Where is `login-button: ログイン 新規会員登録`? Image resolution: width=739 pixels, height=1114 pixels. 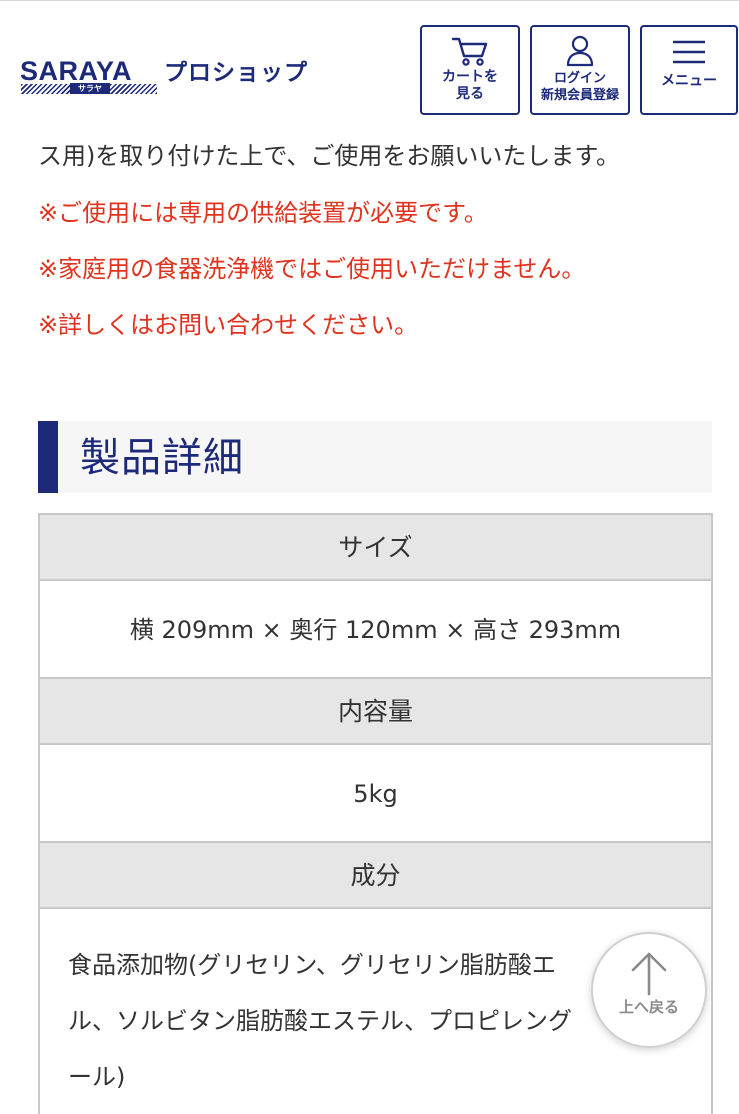 login-button: ログイン 新規会員登録 is located at coordinates (580, 70).